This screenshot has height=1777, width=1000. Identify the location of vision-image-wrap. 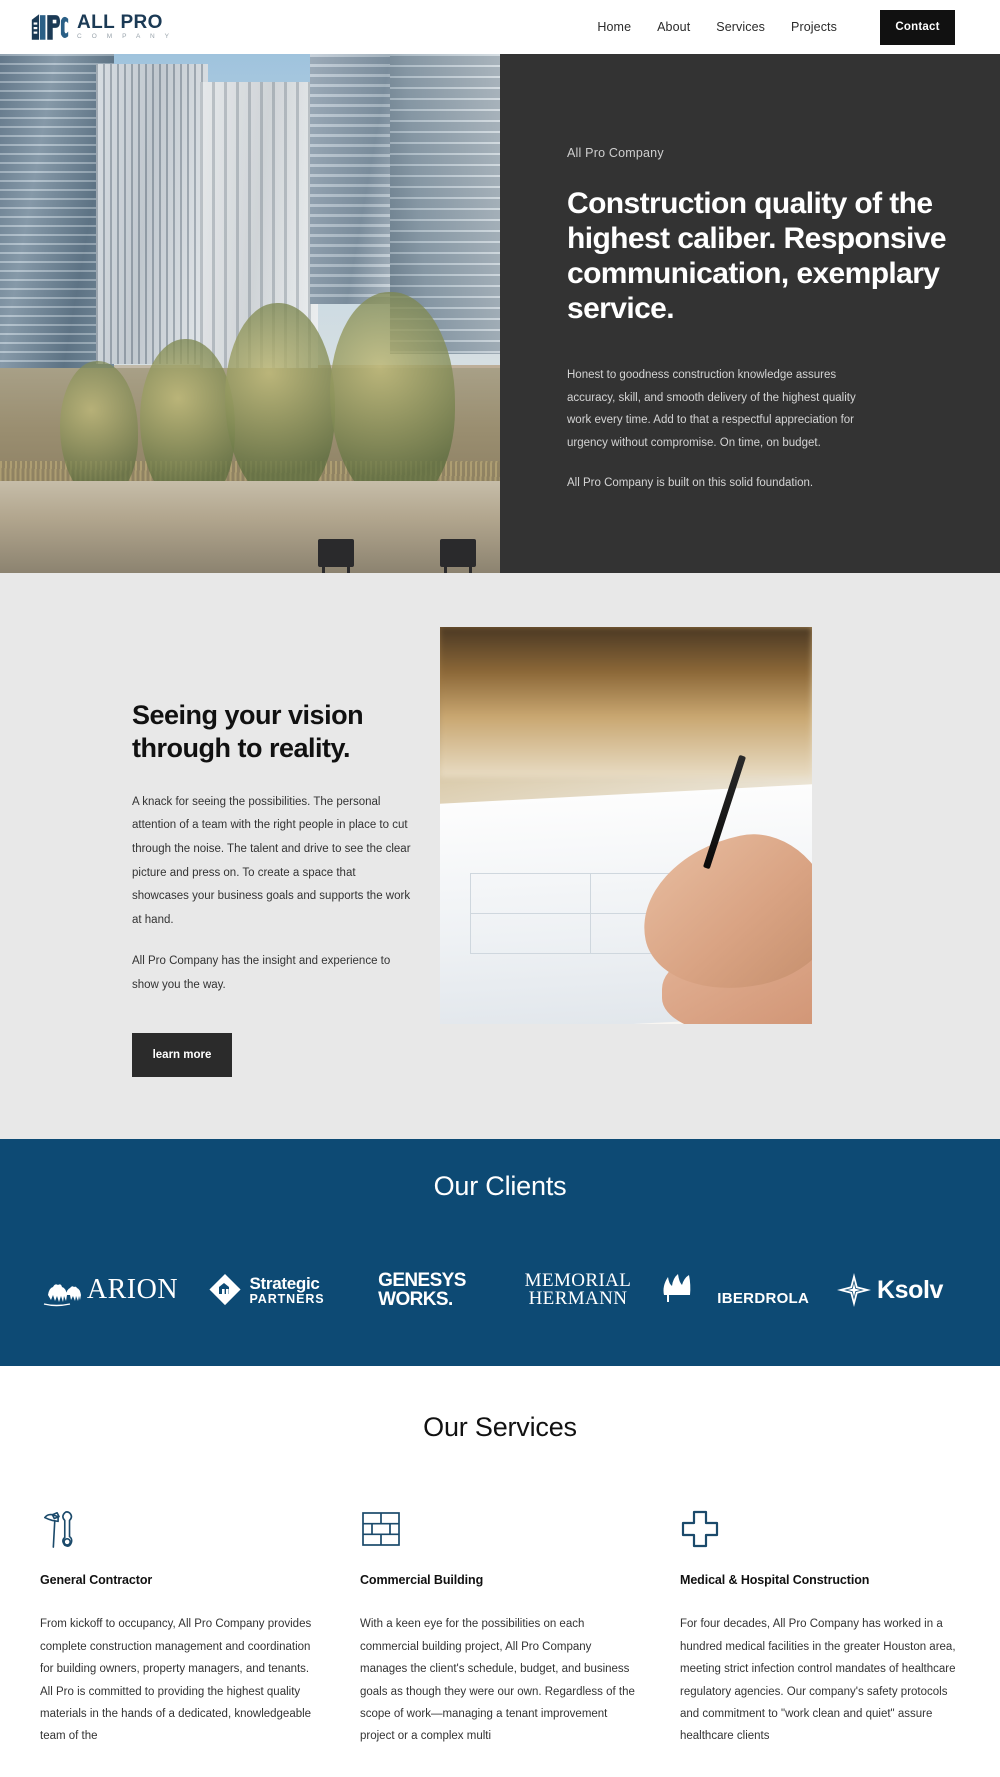
(720, 852).